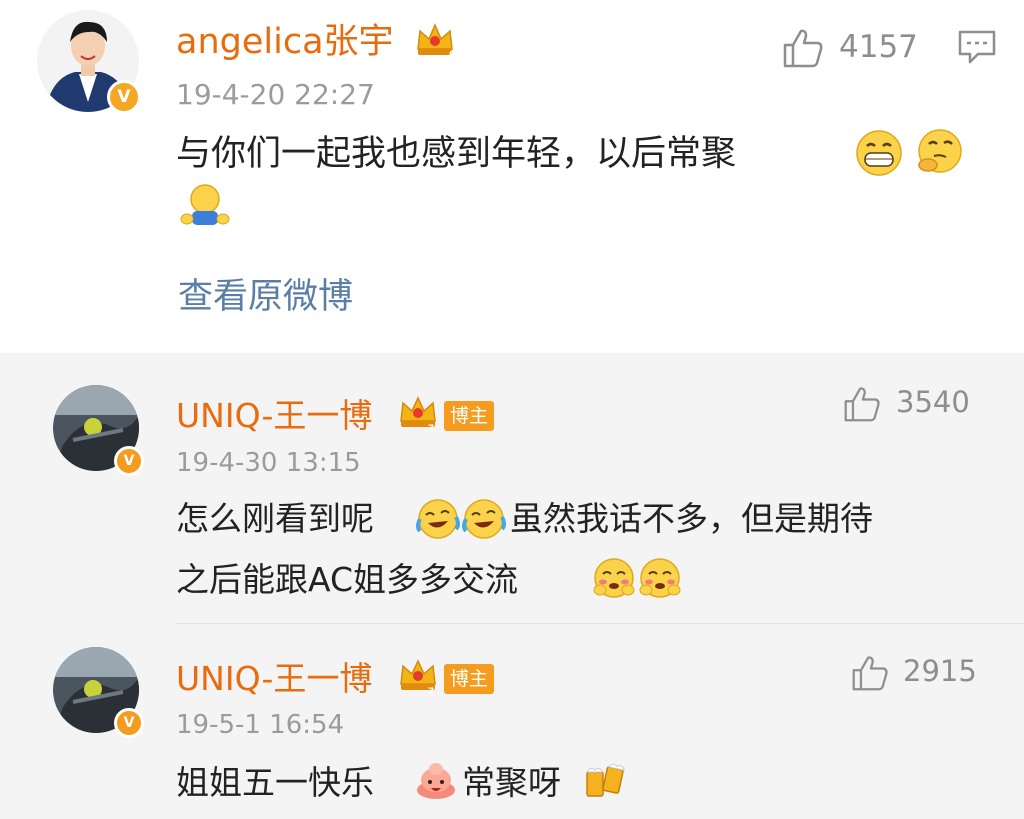  I want to click on comment-text-line: 与你们一起我也感到年轻，以后常聚, so click(456, 154).